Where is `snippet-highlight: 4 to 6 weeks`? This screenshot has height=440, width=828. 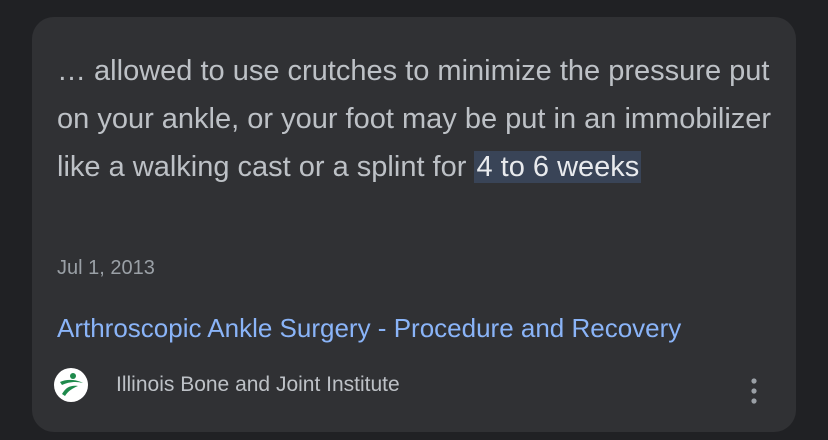 snippet-highlight: 4 to 6 weeks is located at coordinates (558, 167).